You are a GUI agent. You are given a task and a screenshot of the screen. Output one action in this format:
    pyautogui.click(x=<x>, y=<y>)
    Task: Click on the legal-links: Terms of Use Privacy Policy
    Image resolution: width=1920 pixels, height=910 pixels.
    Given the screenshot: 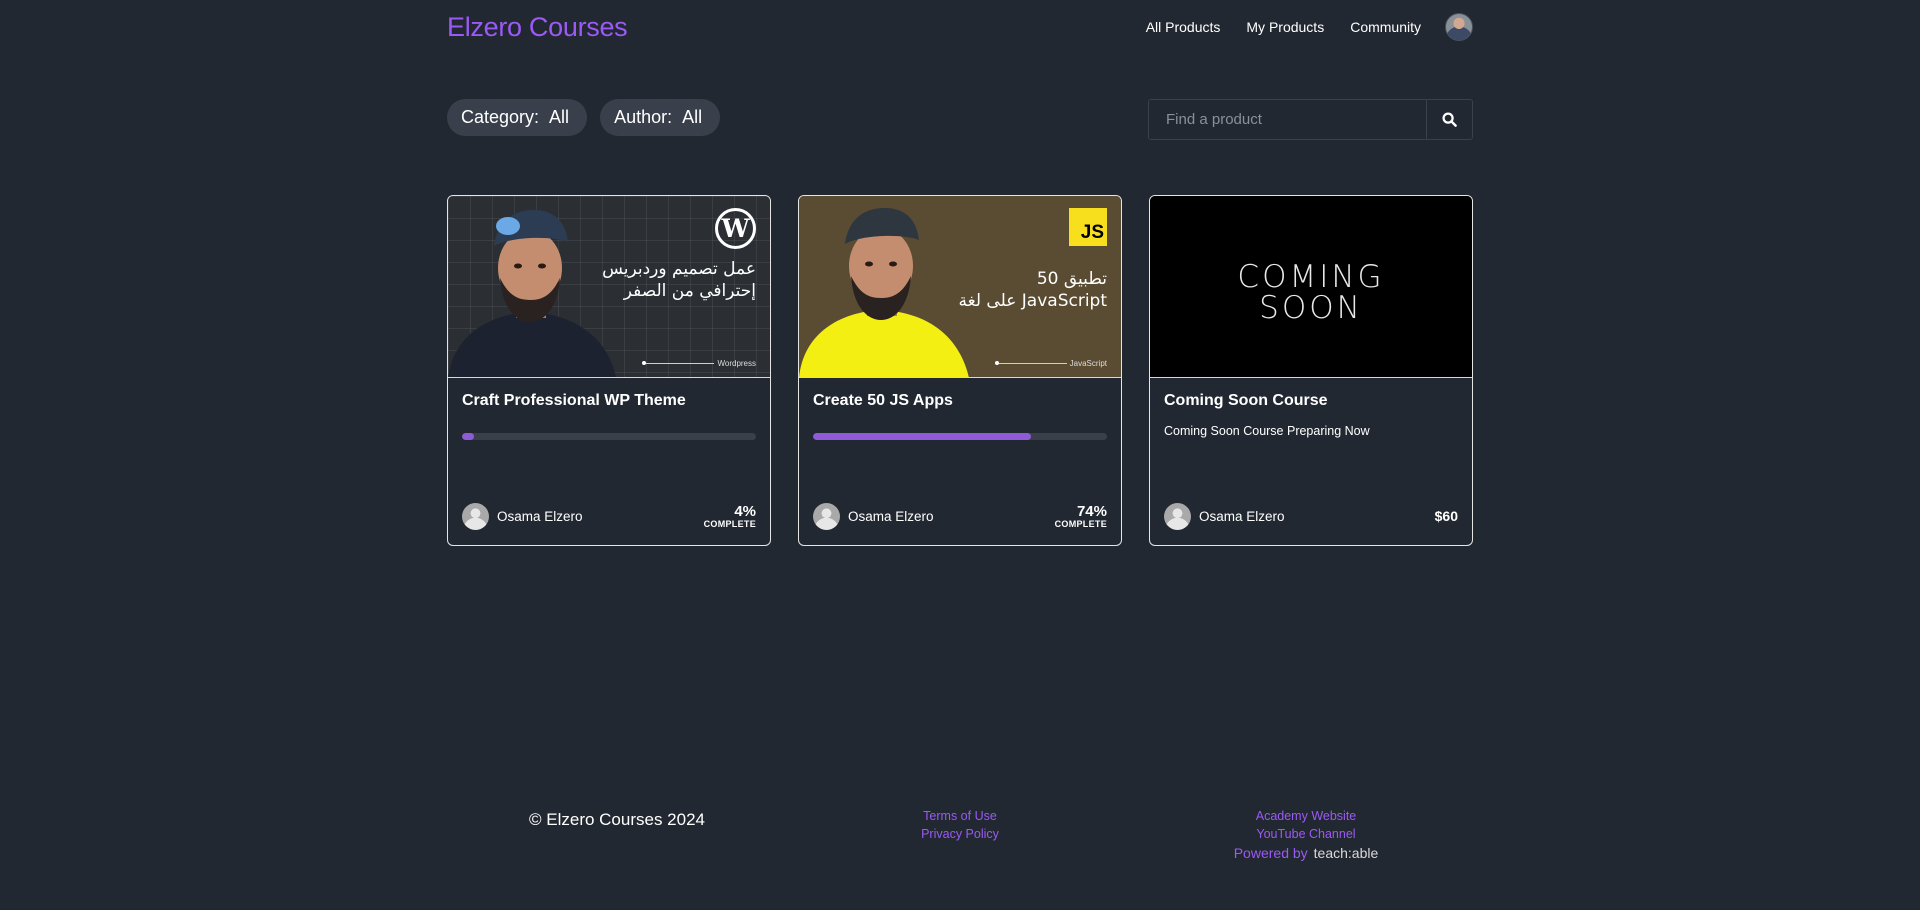 What is the action you would take?
    pyautogui.click(x=960, y=825)
    